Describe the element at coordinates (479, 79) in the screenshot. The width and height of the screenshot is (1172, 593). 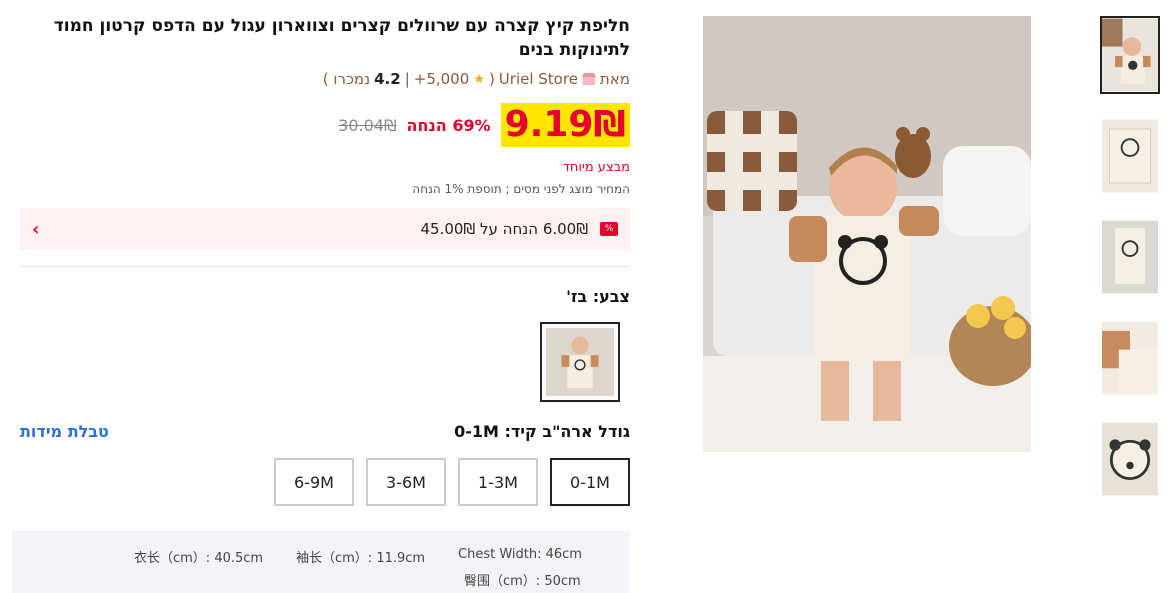
I see `star-icon: ★` at that location.